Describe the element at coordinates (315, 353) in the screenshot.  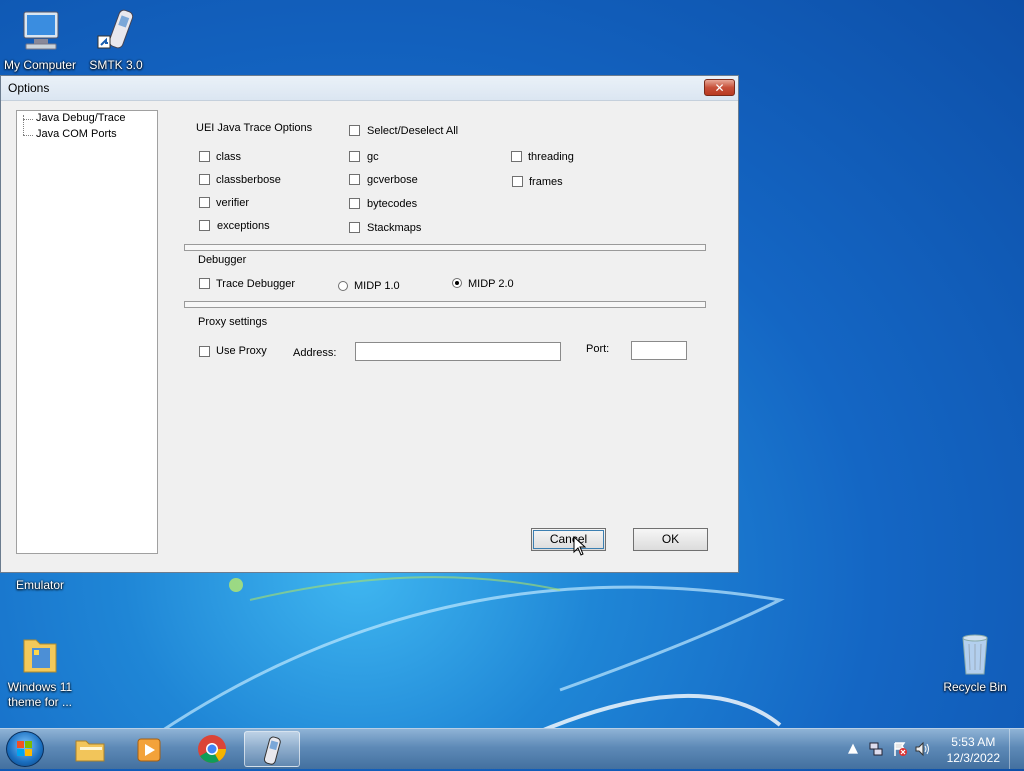
I see `address-label: Address:` at that location.